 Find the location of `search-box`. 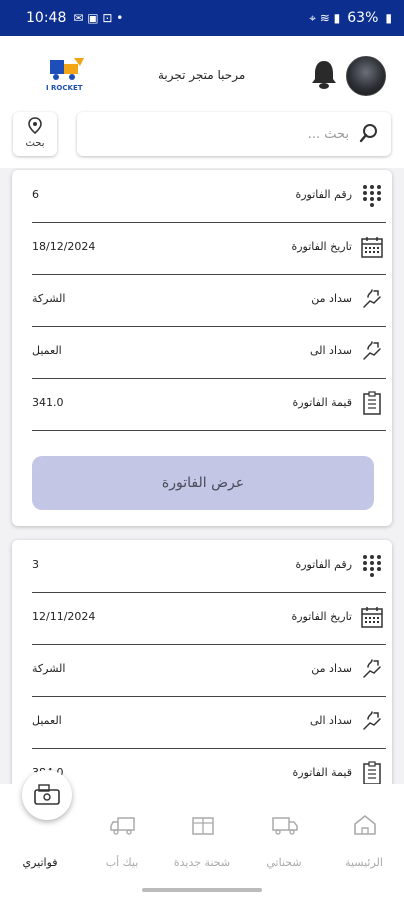

search-box is located at coordinates (234, 134).